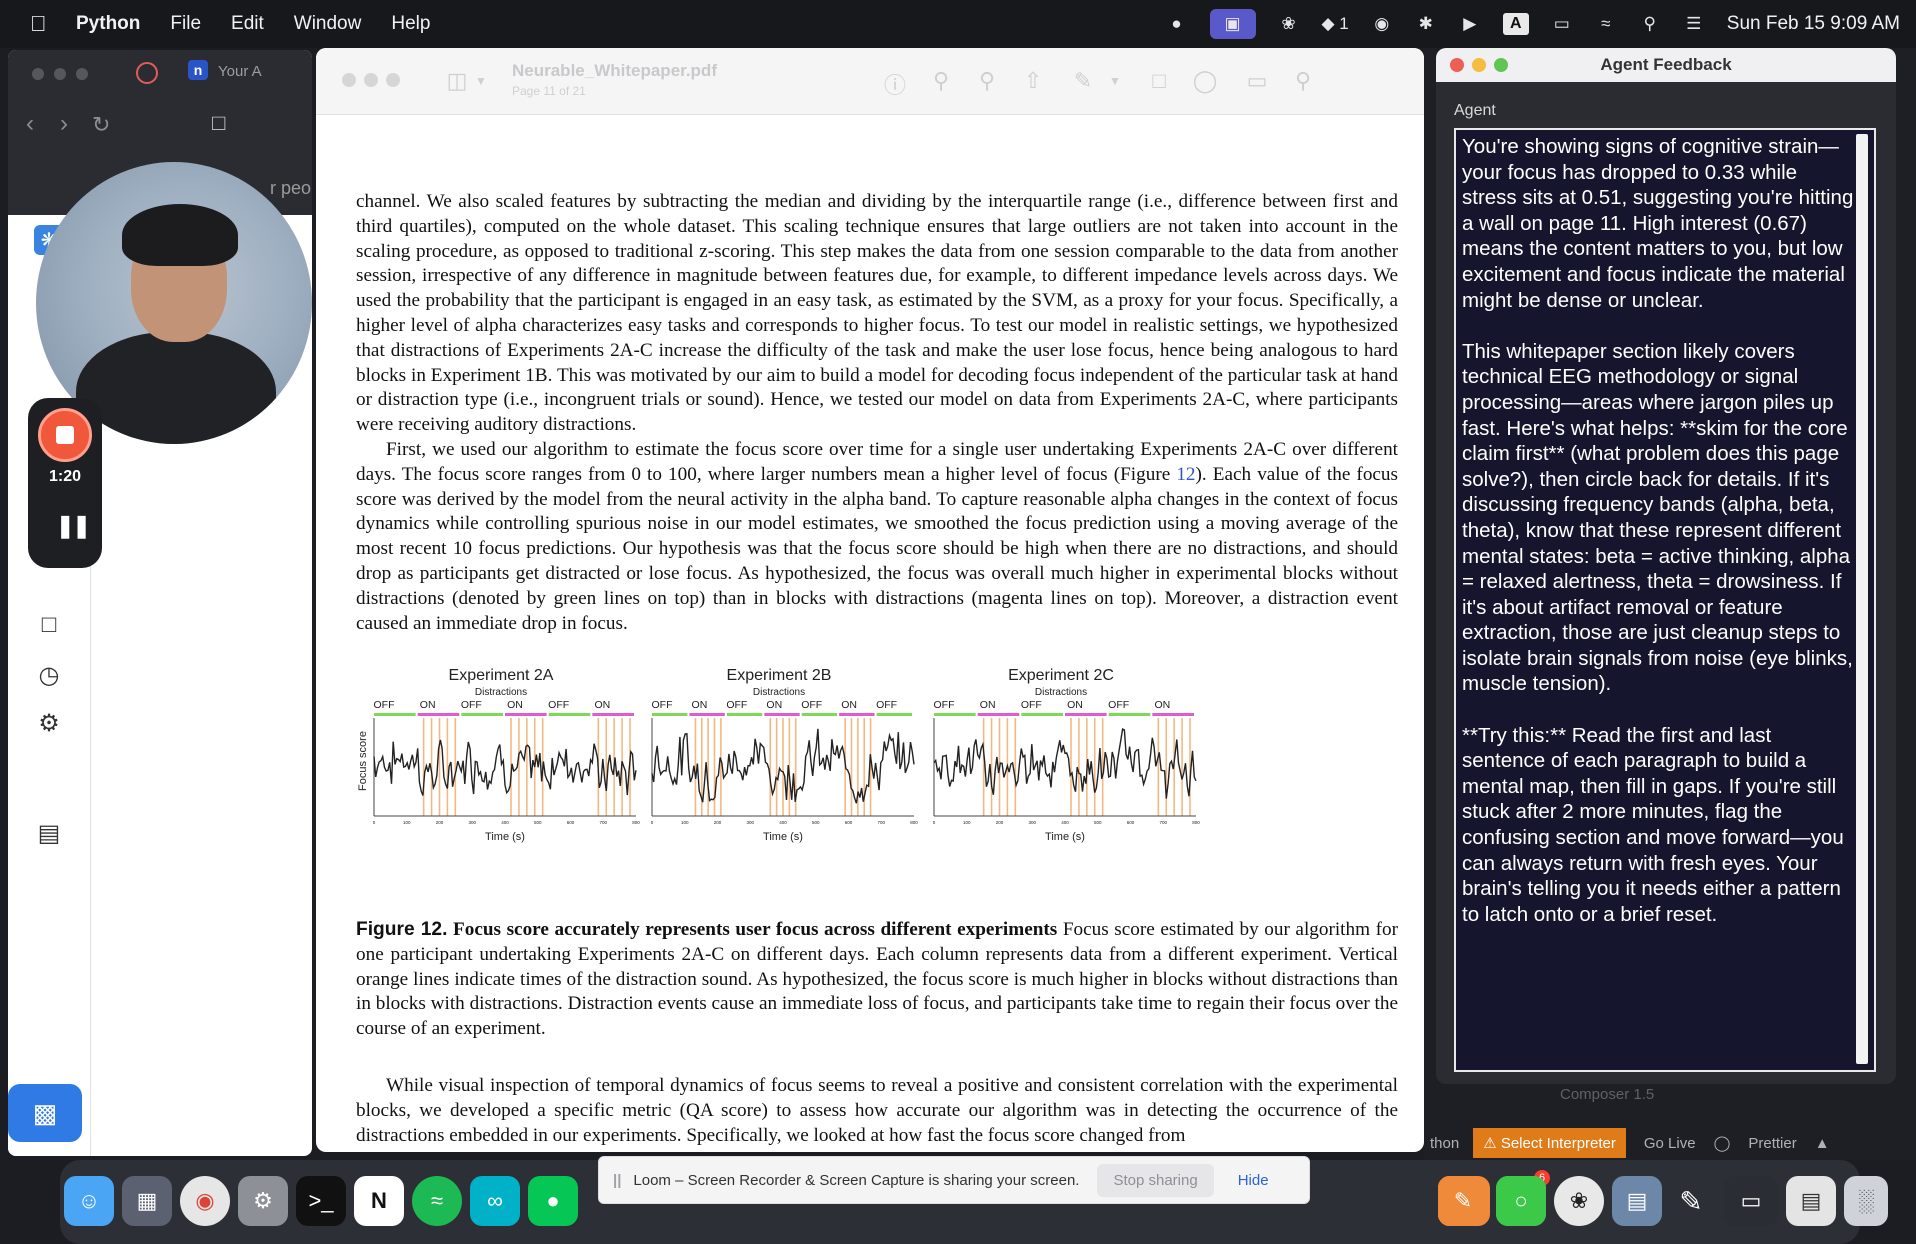 This screenshot has height=1244, width=1916. What do you see at coordinates (1382, 24) in the screenshot?
I see `grammarly-icon: ◉` at bounding box center [1382, 24].